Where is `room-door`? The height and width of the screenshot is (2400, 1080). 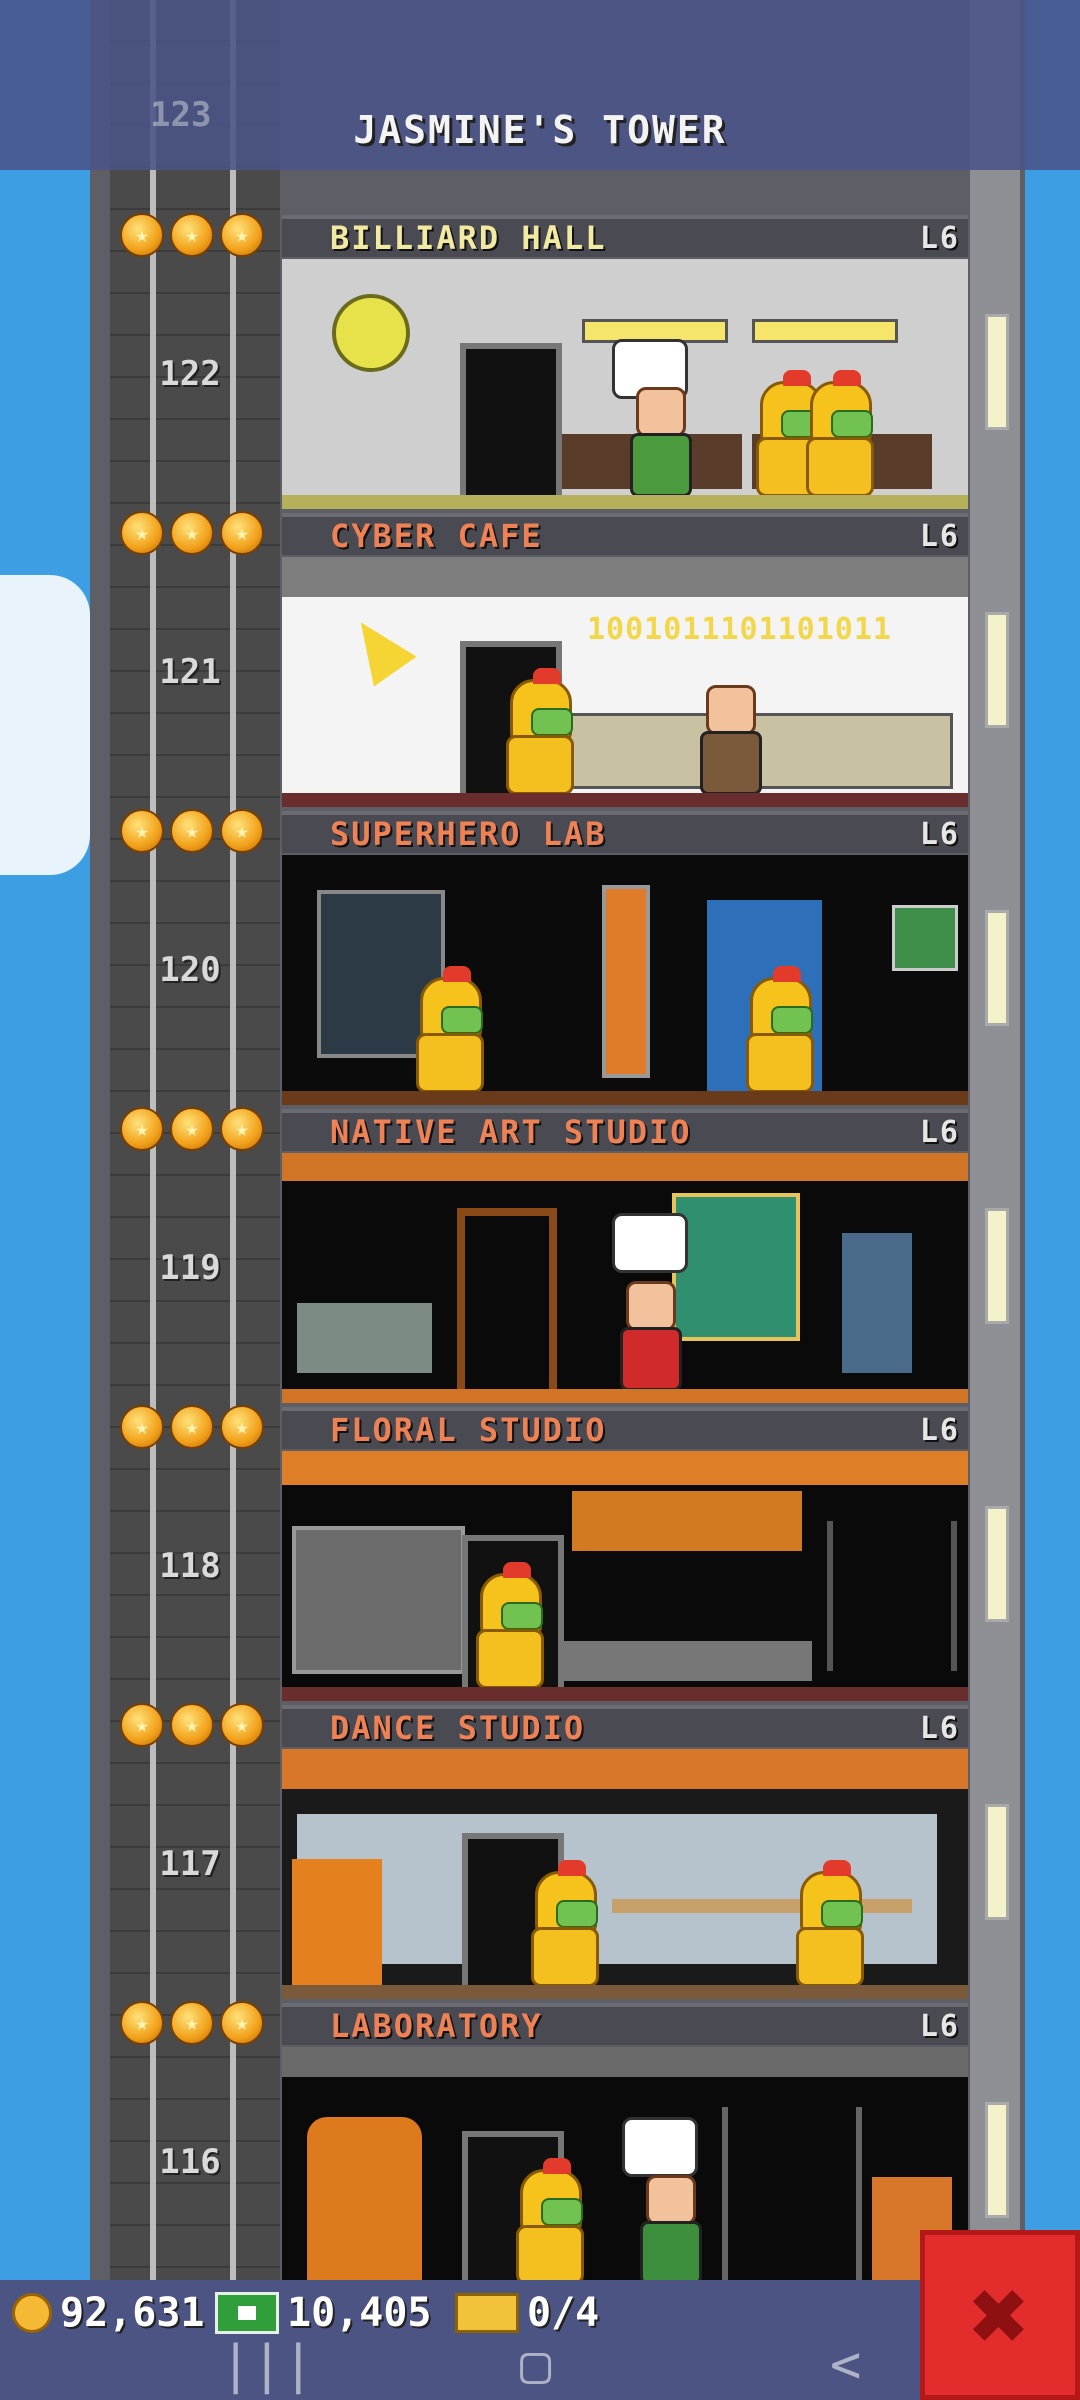 room-door is located at coordinates (511, 426).